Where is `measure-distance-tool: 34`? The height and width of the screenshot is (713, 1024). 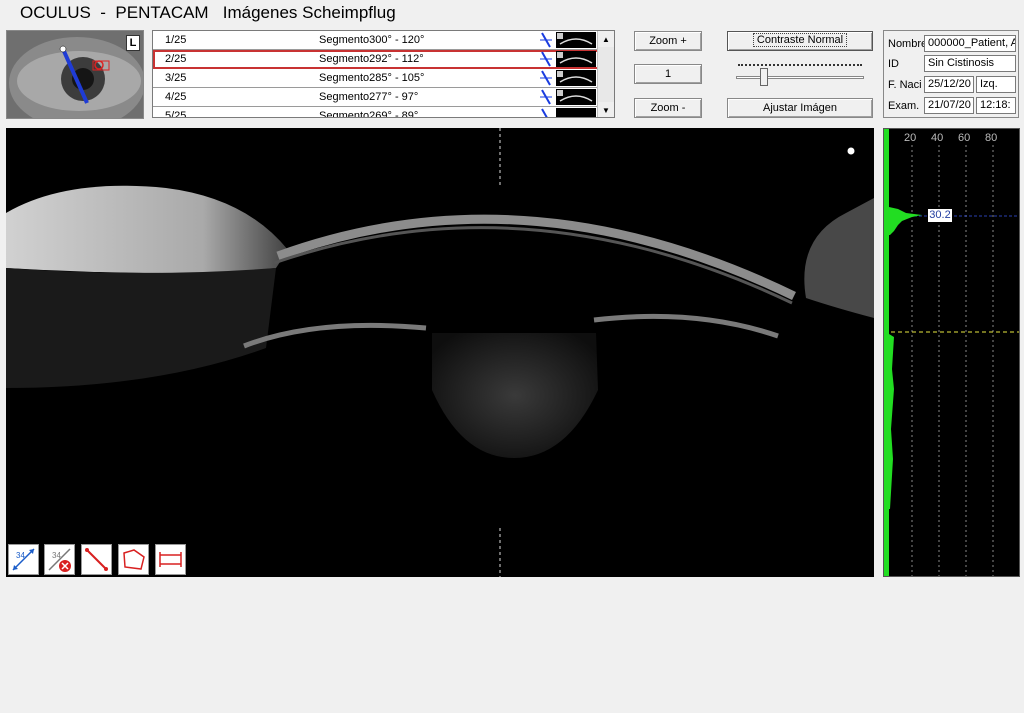
measure-distance-tool: 34 is located at coordinates (23, 559).